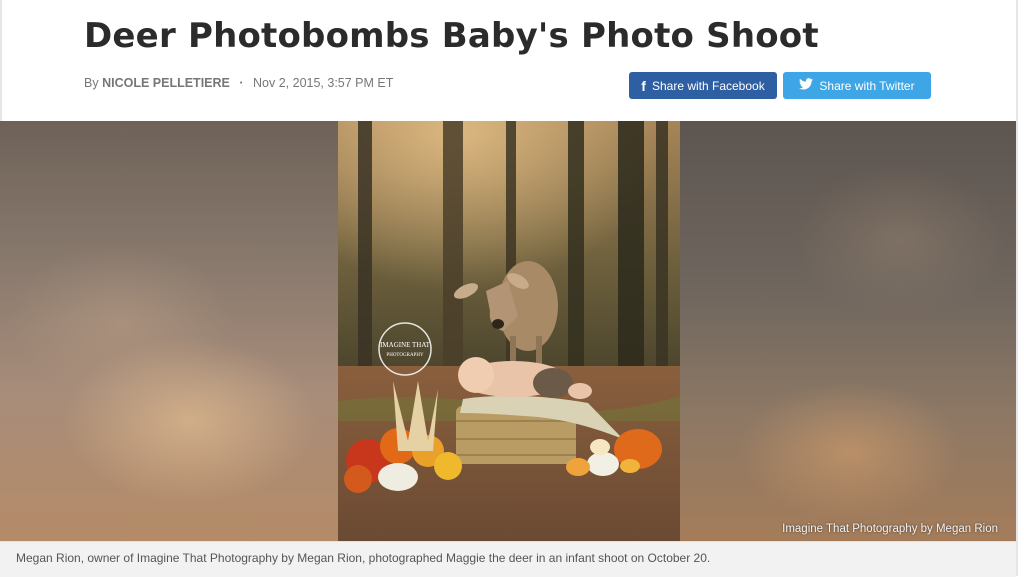 This screenshot has height=577, width=1024. What do you see at coordinates (806, 85) in the screenshot?
I see `twitter-bird-icon` at bounding box center [806, 85].